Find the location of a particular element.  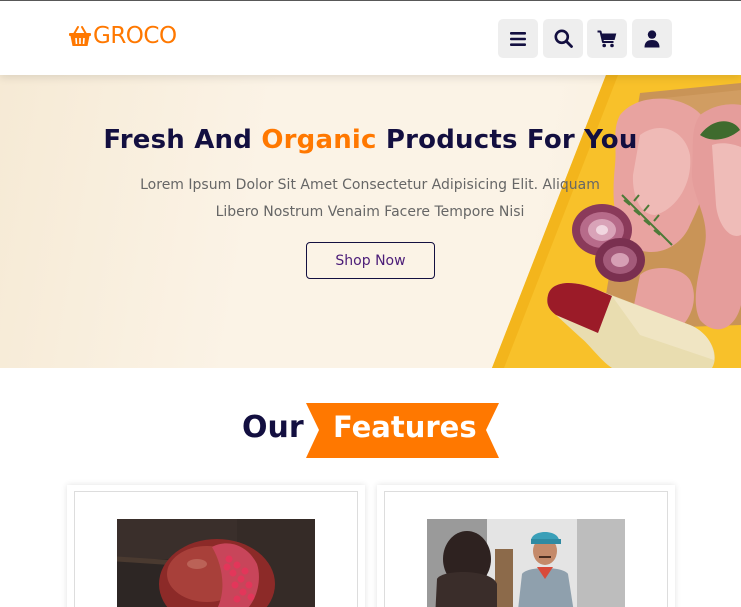

account-button is located at coordinates (652, 38).